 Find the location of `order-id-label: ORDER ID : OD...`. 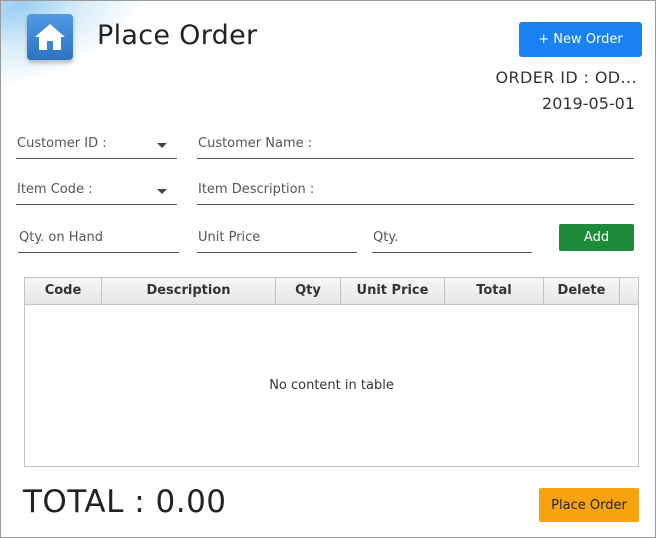

order-id-label: ORDER ID : OD... is located at coordinates (566, 77).